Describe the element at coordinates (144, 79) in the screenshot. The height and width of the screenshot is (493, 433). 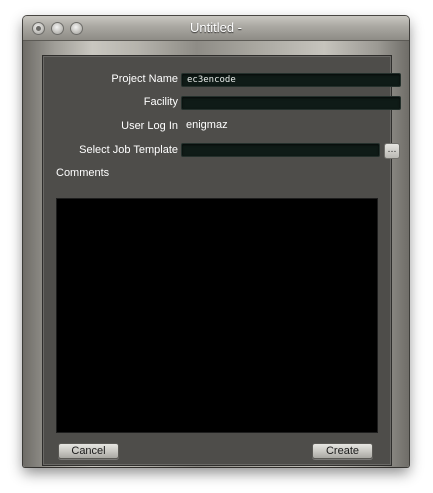
I see `project-name-label: Project Name` at that location.